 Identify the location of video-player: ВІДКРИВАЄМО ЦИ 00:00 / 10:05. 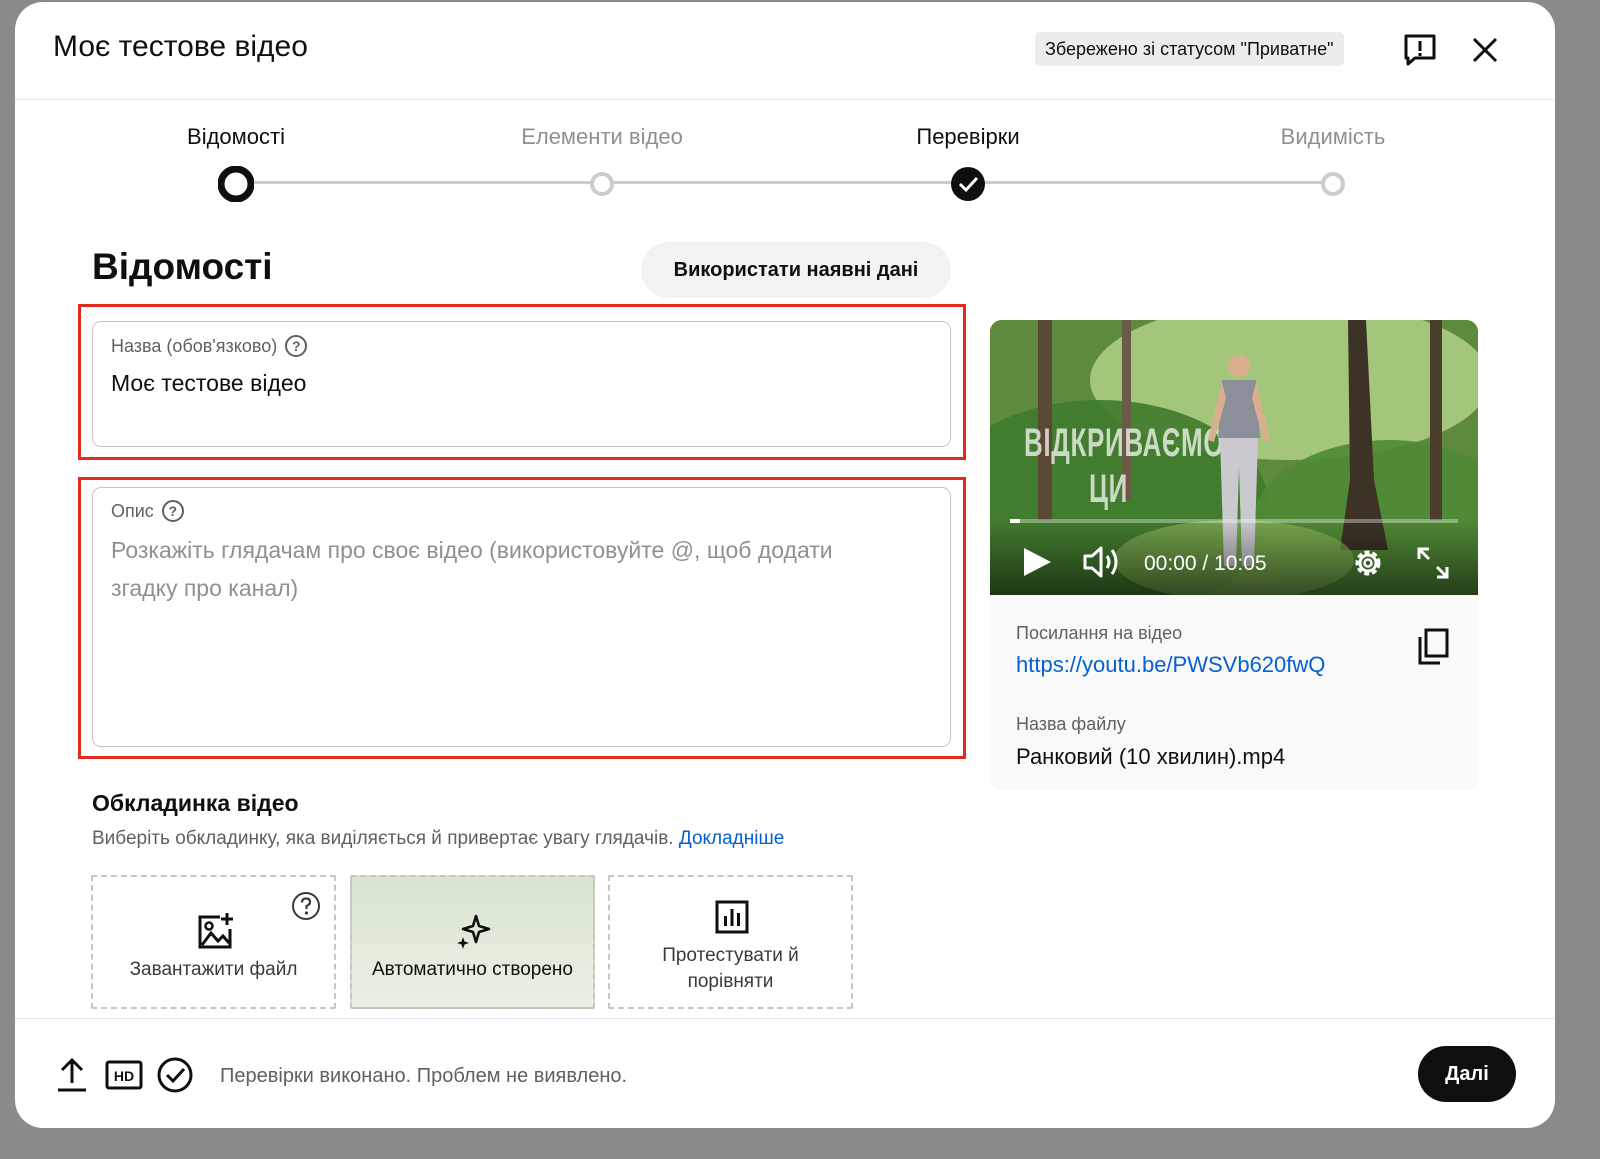
(1234, 457).